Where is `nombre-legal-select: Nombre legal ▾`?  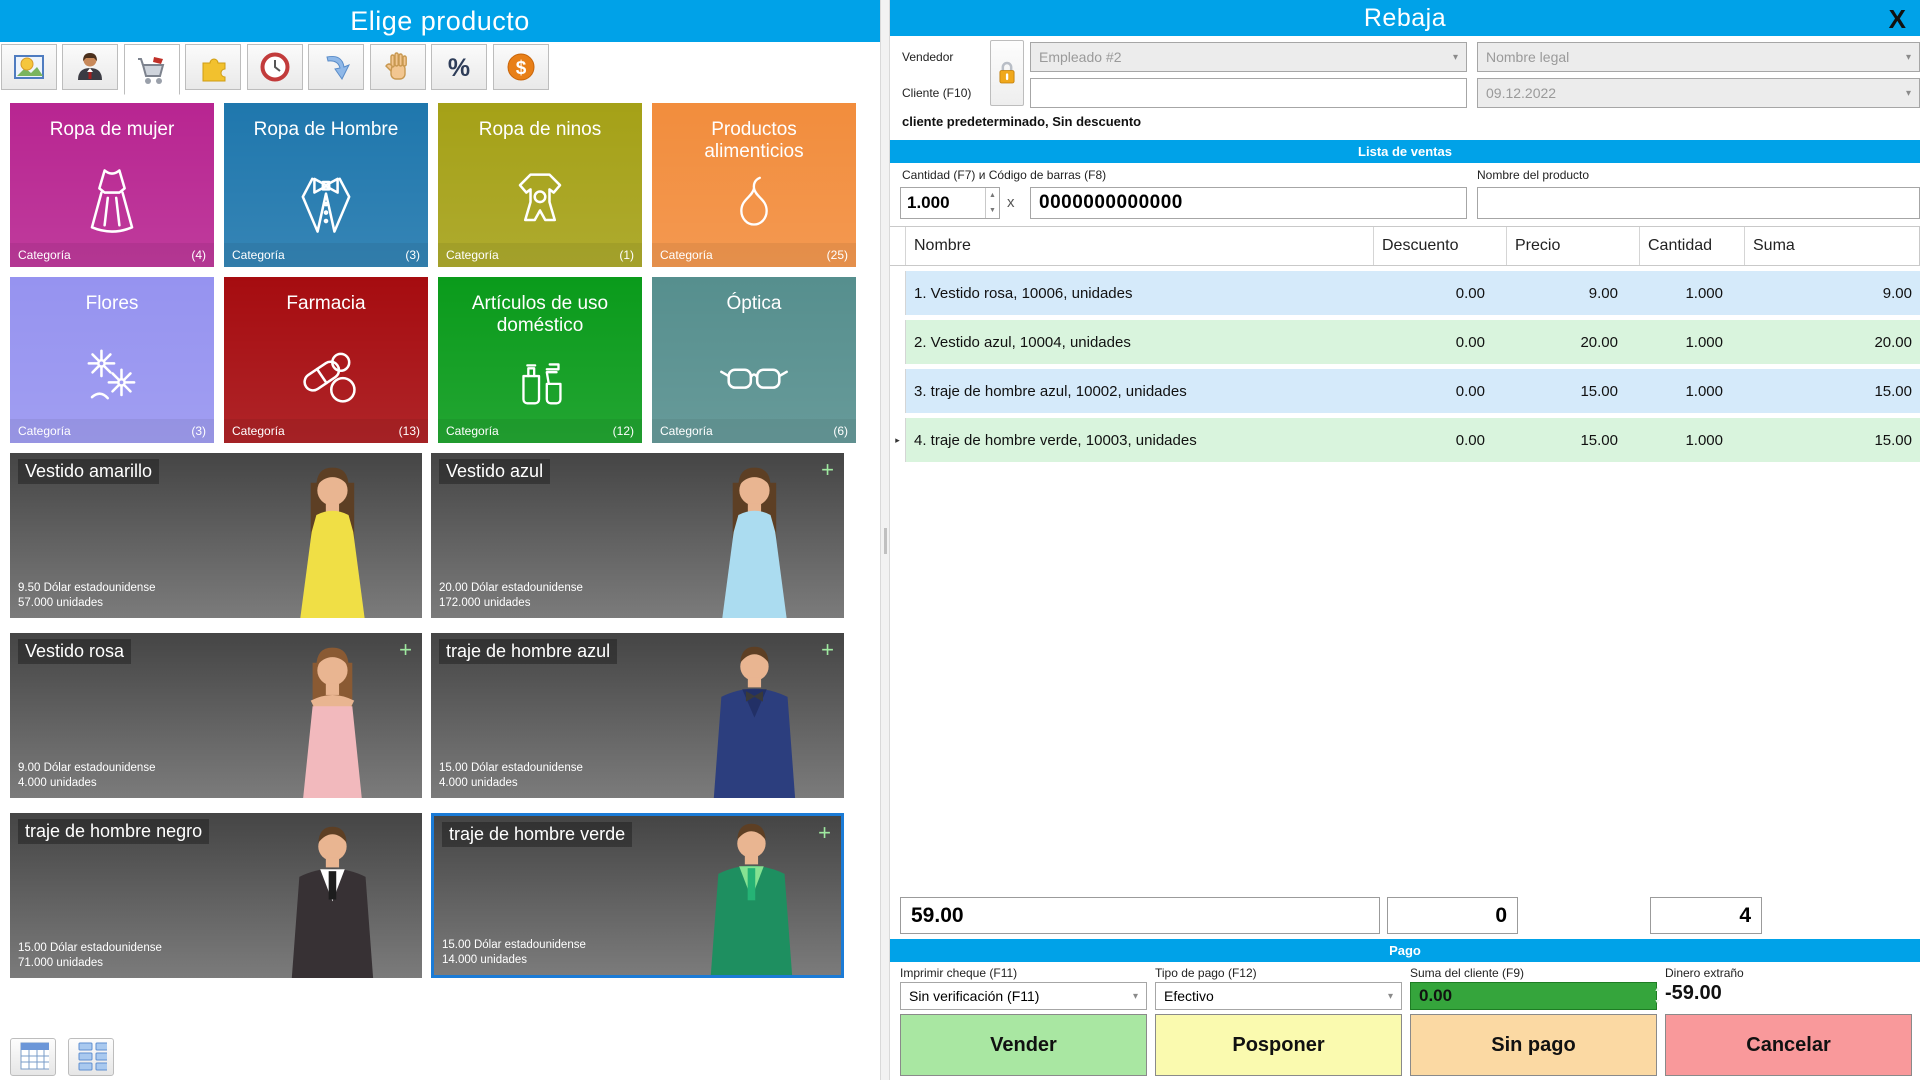 nombre-legal-select: Nombre legal ▾ is located at coordinates (1698, 57).